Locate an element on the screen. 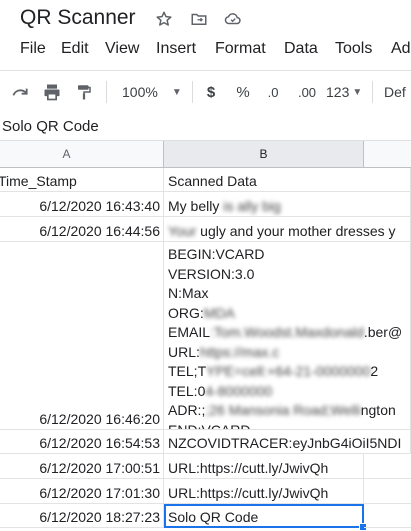 This screenshot has height=531, width=411. scanned-data-cell: NZCOVIDTRACER:eyJnbG4iOiI5NDI is located at coordinates (287, 442).